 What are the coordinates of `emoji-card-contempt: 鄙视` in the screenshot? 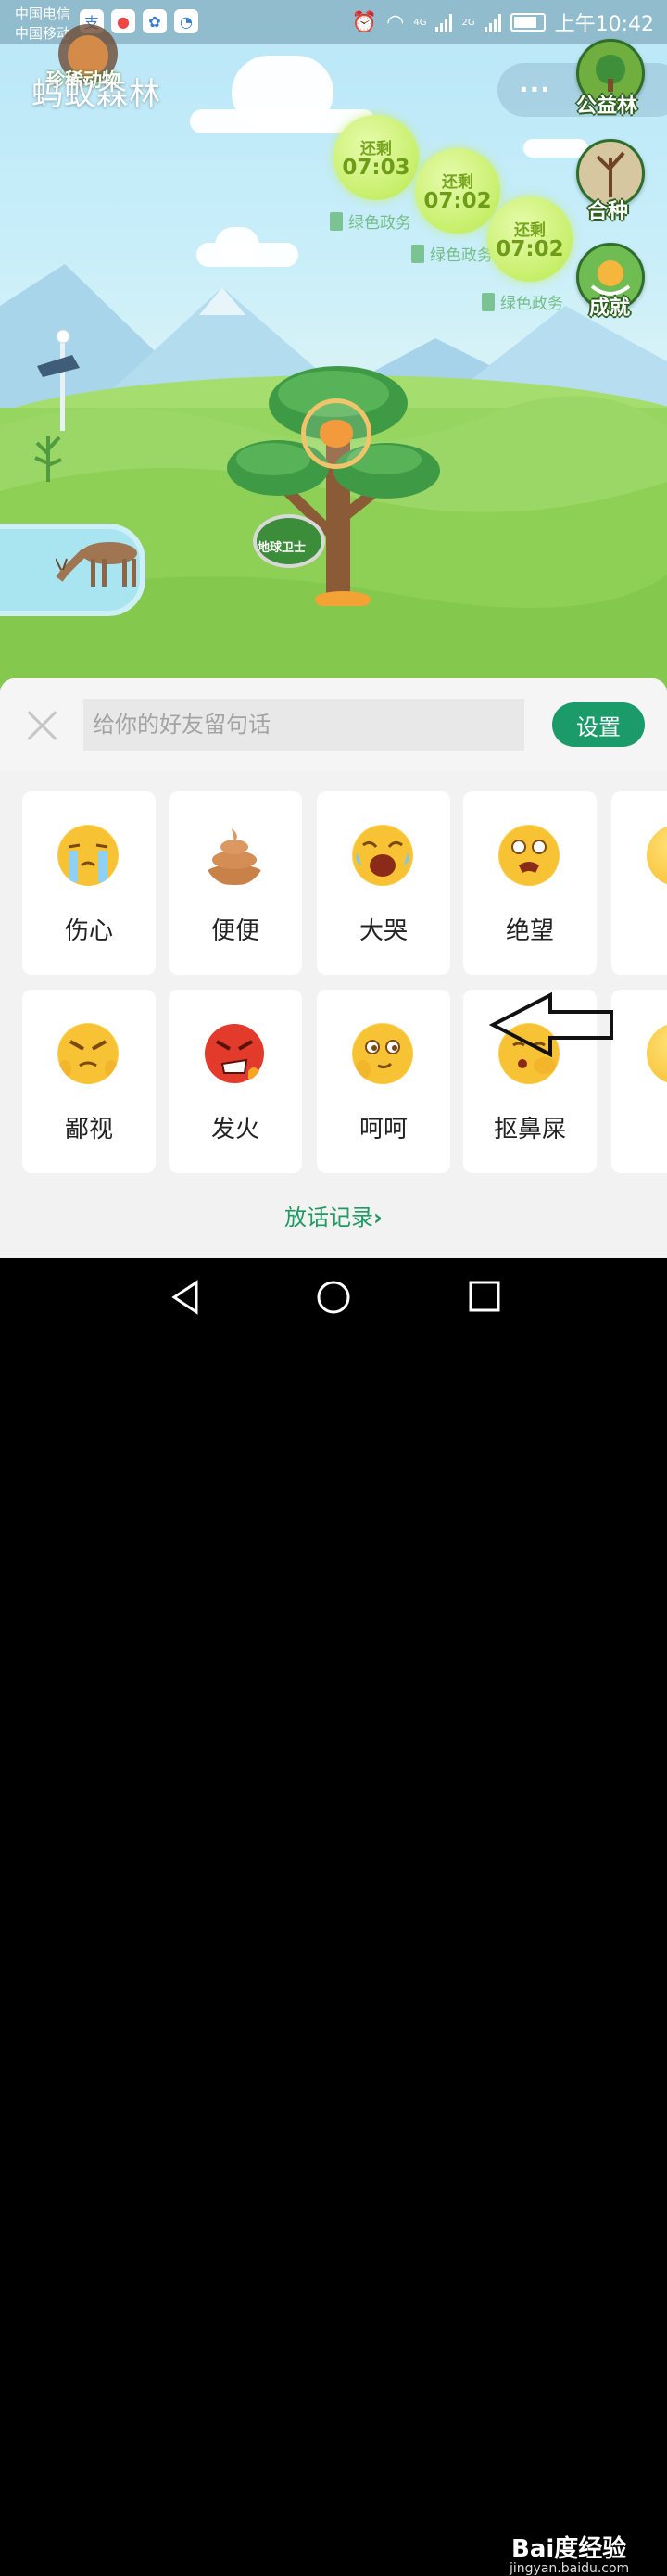 It's located at (89, 1081).